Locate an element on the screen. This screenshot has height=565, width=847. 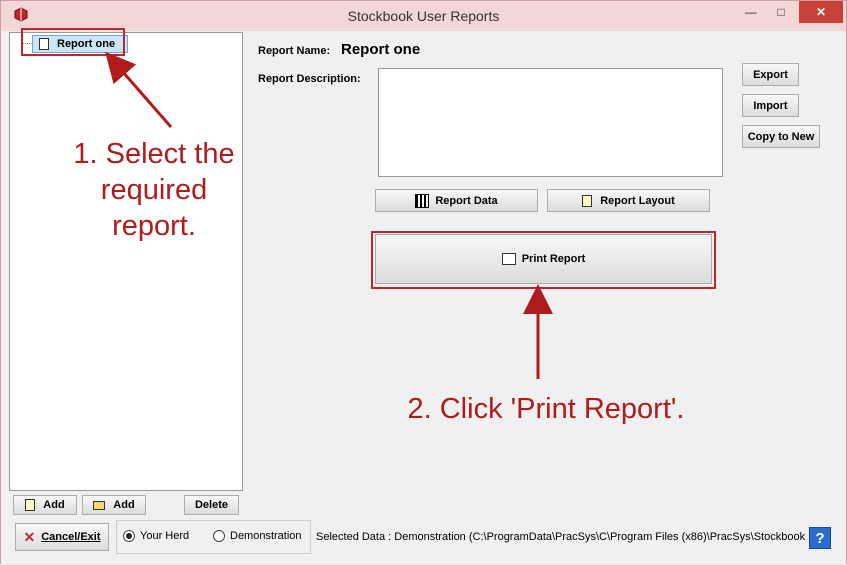
cancel-exit-label: Cancel/Exit is located at coordinates (71, 537).